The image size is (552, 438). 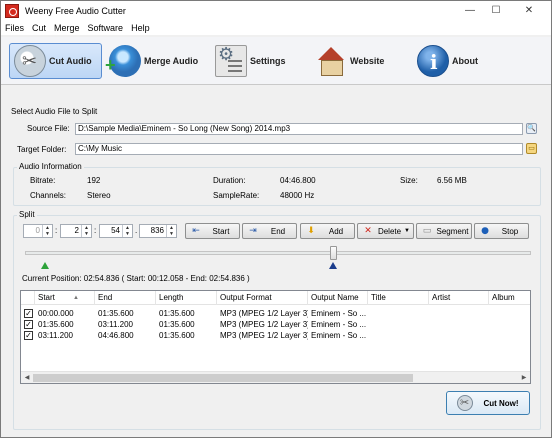 What do you see at coordinates (56, 324) in the screenshot?
I see `segment-start: 01:35.600` at bounding box center [56, 324].